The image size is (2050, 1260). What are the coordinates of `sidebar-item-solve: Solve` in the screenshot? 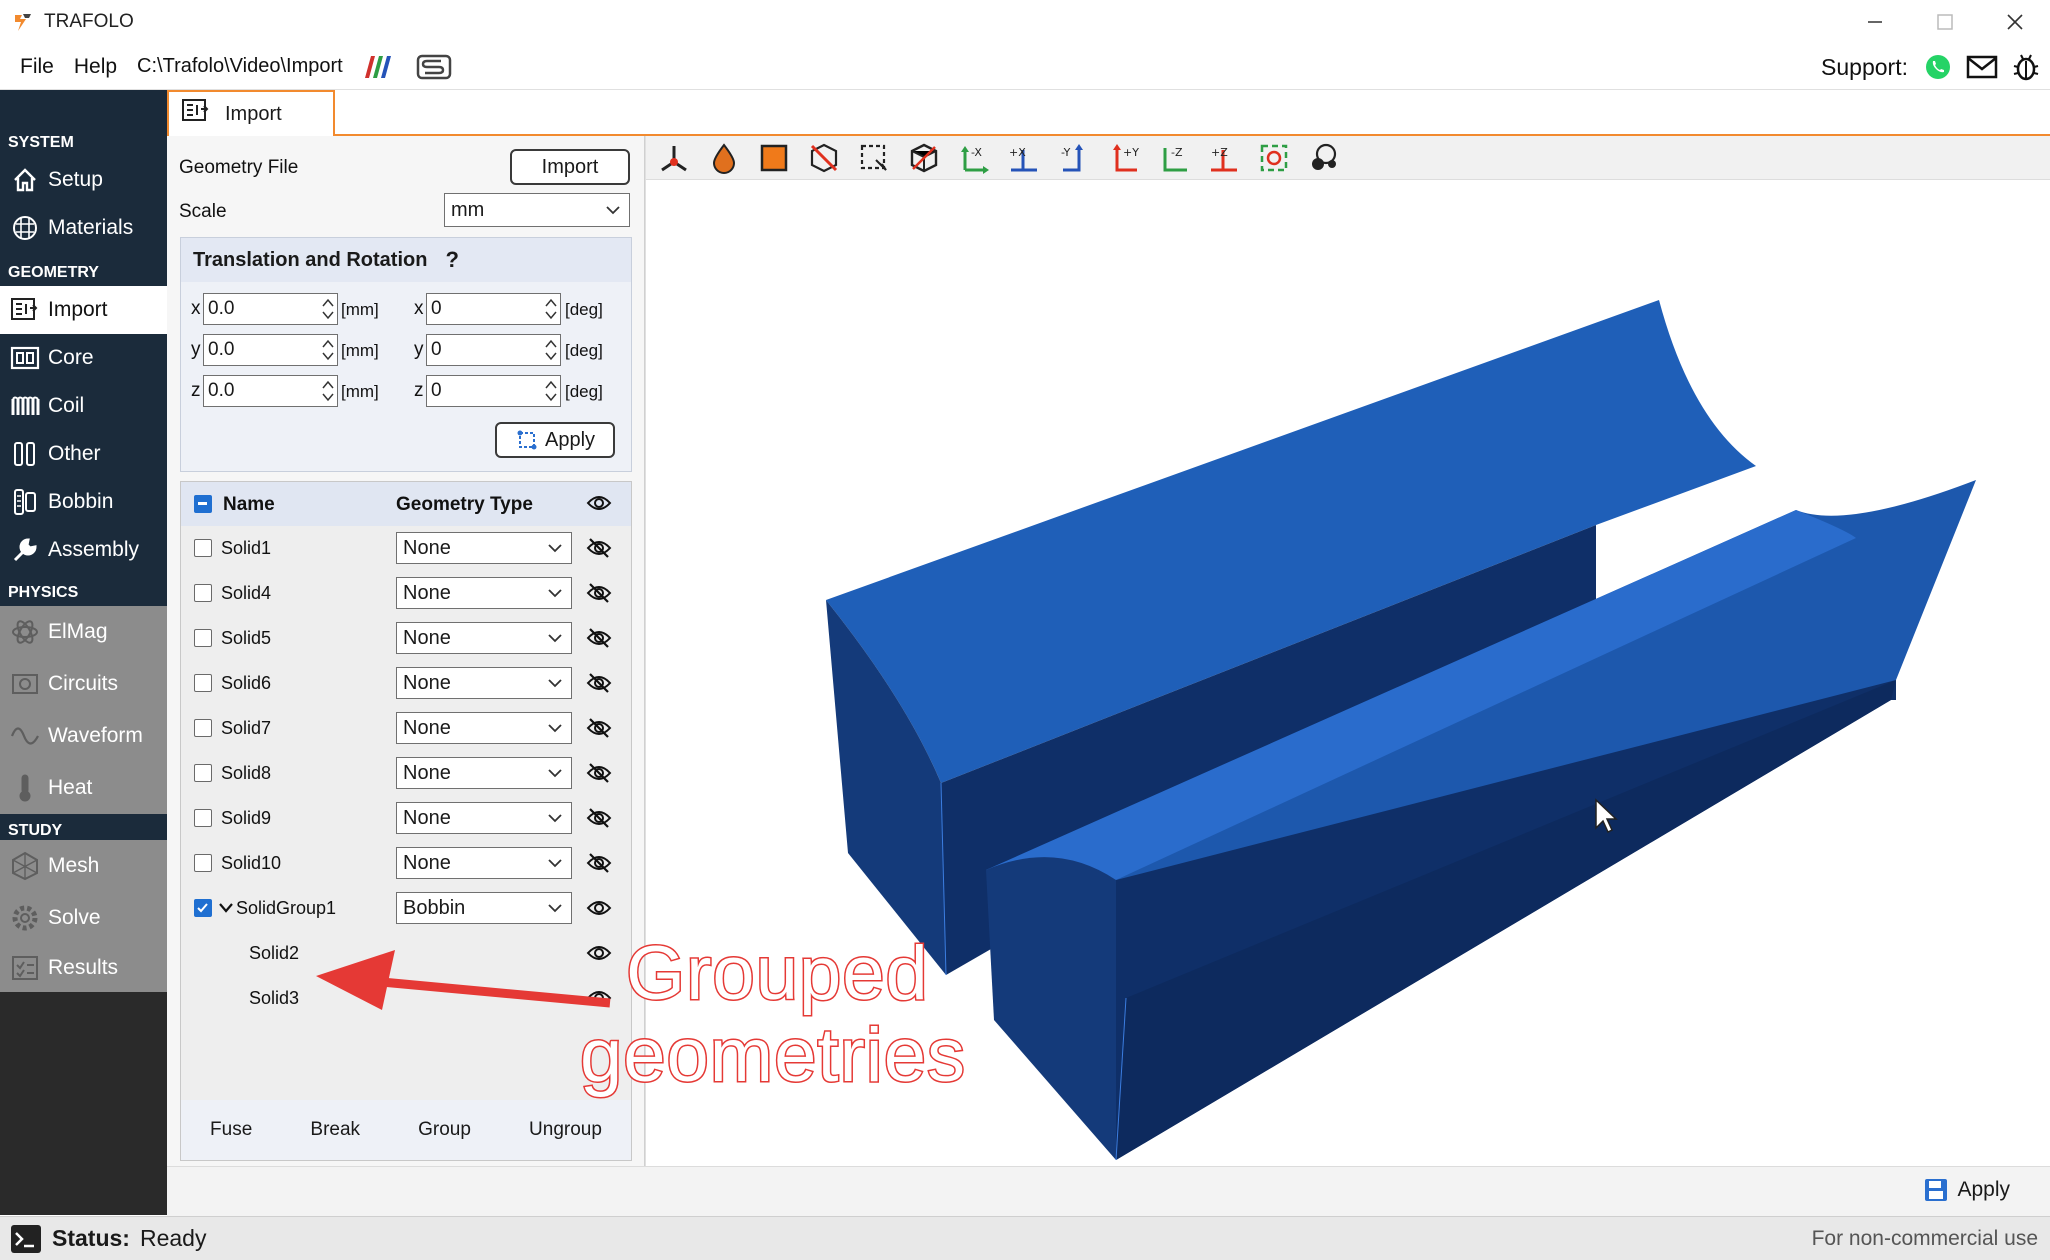 It's located at (83, 918).